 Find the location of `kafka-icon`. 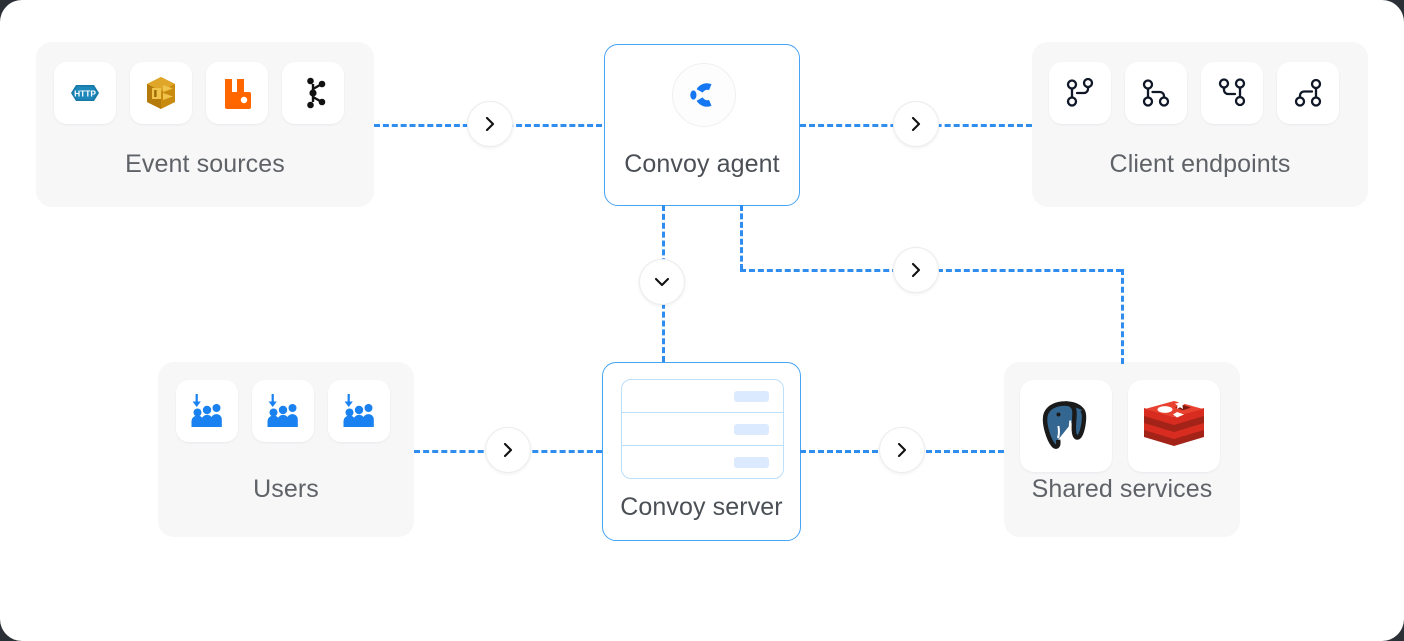

kafka-icon is located at coordinates (316, 93).